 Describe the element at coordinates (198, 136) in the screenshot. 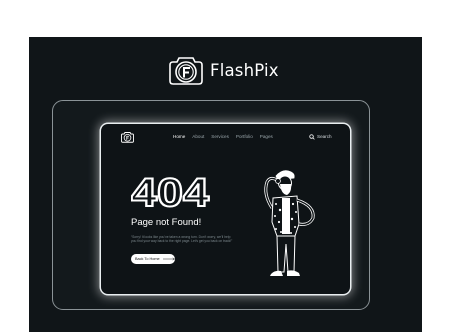

I see `nav-link-about: About` at that location.